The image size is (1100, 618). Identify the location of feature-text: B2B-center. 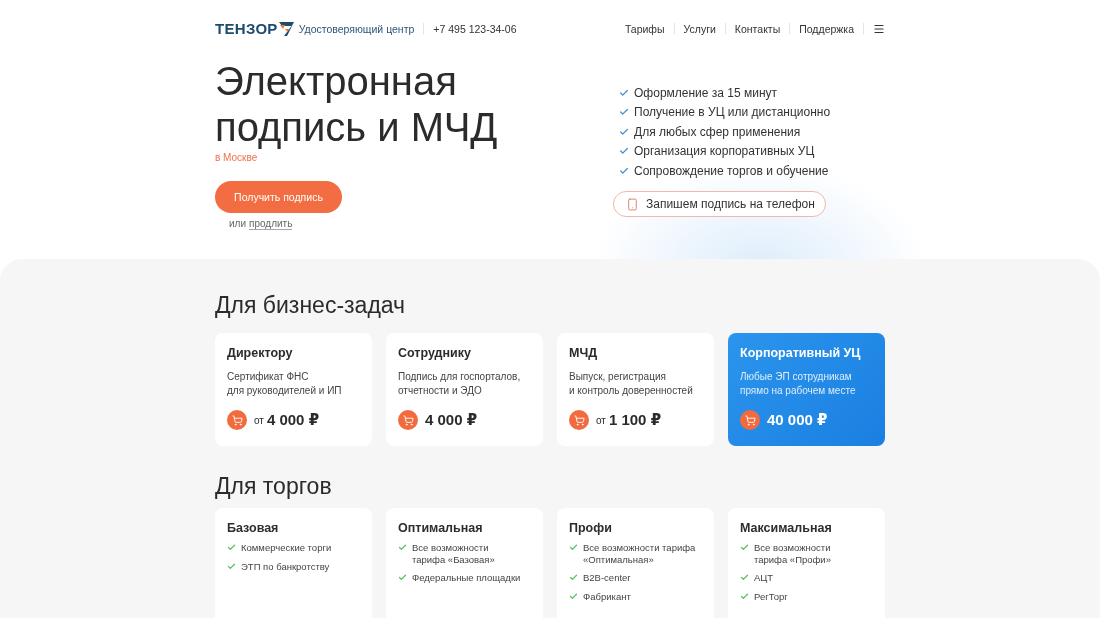
(607, 578).